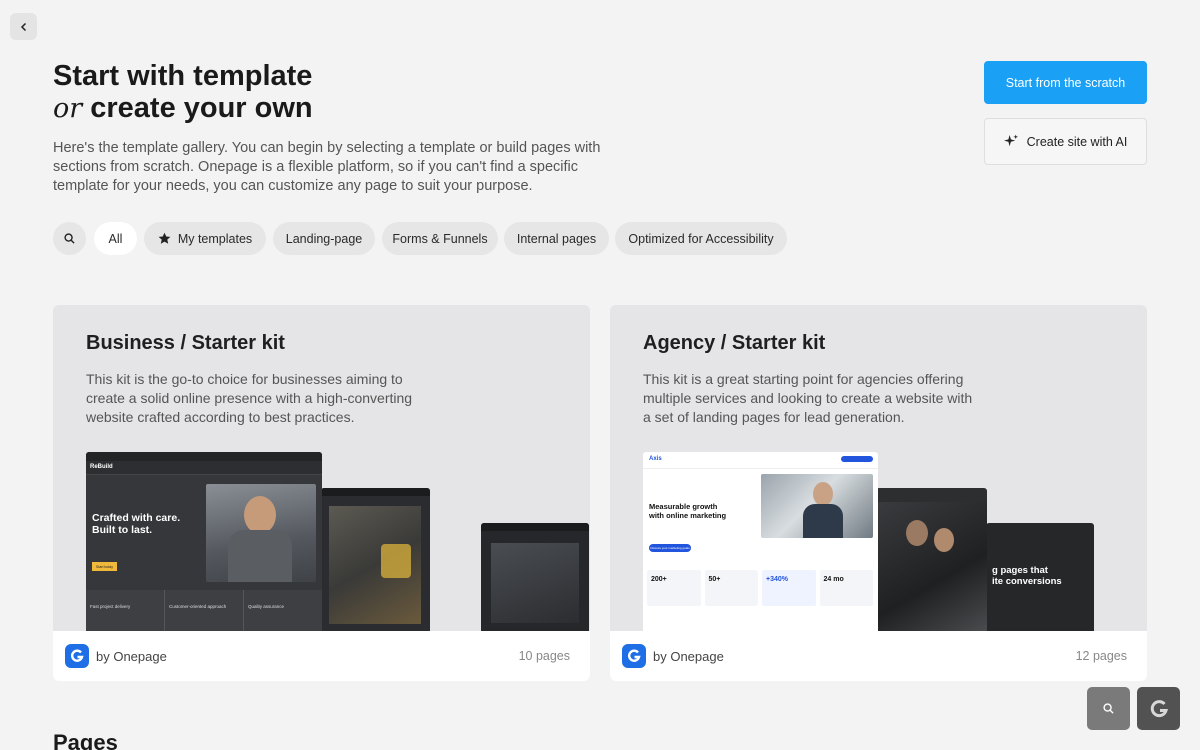 This screenshot has width=1200, height=750. I want to click on preview-cta: Start today, so click(104, 566).